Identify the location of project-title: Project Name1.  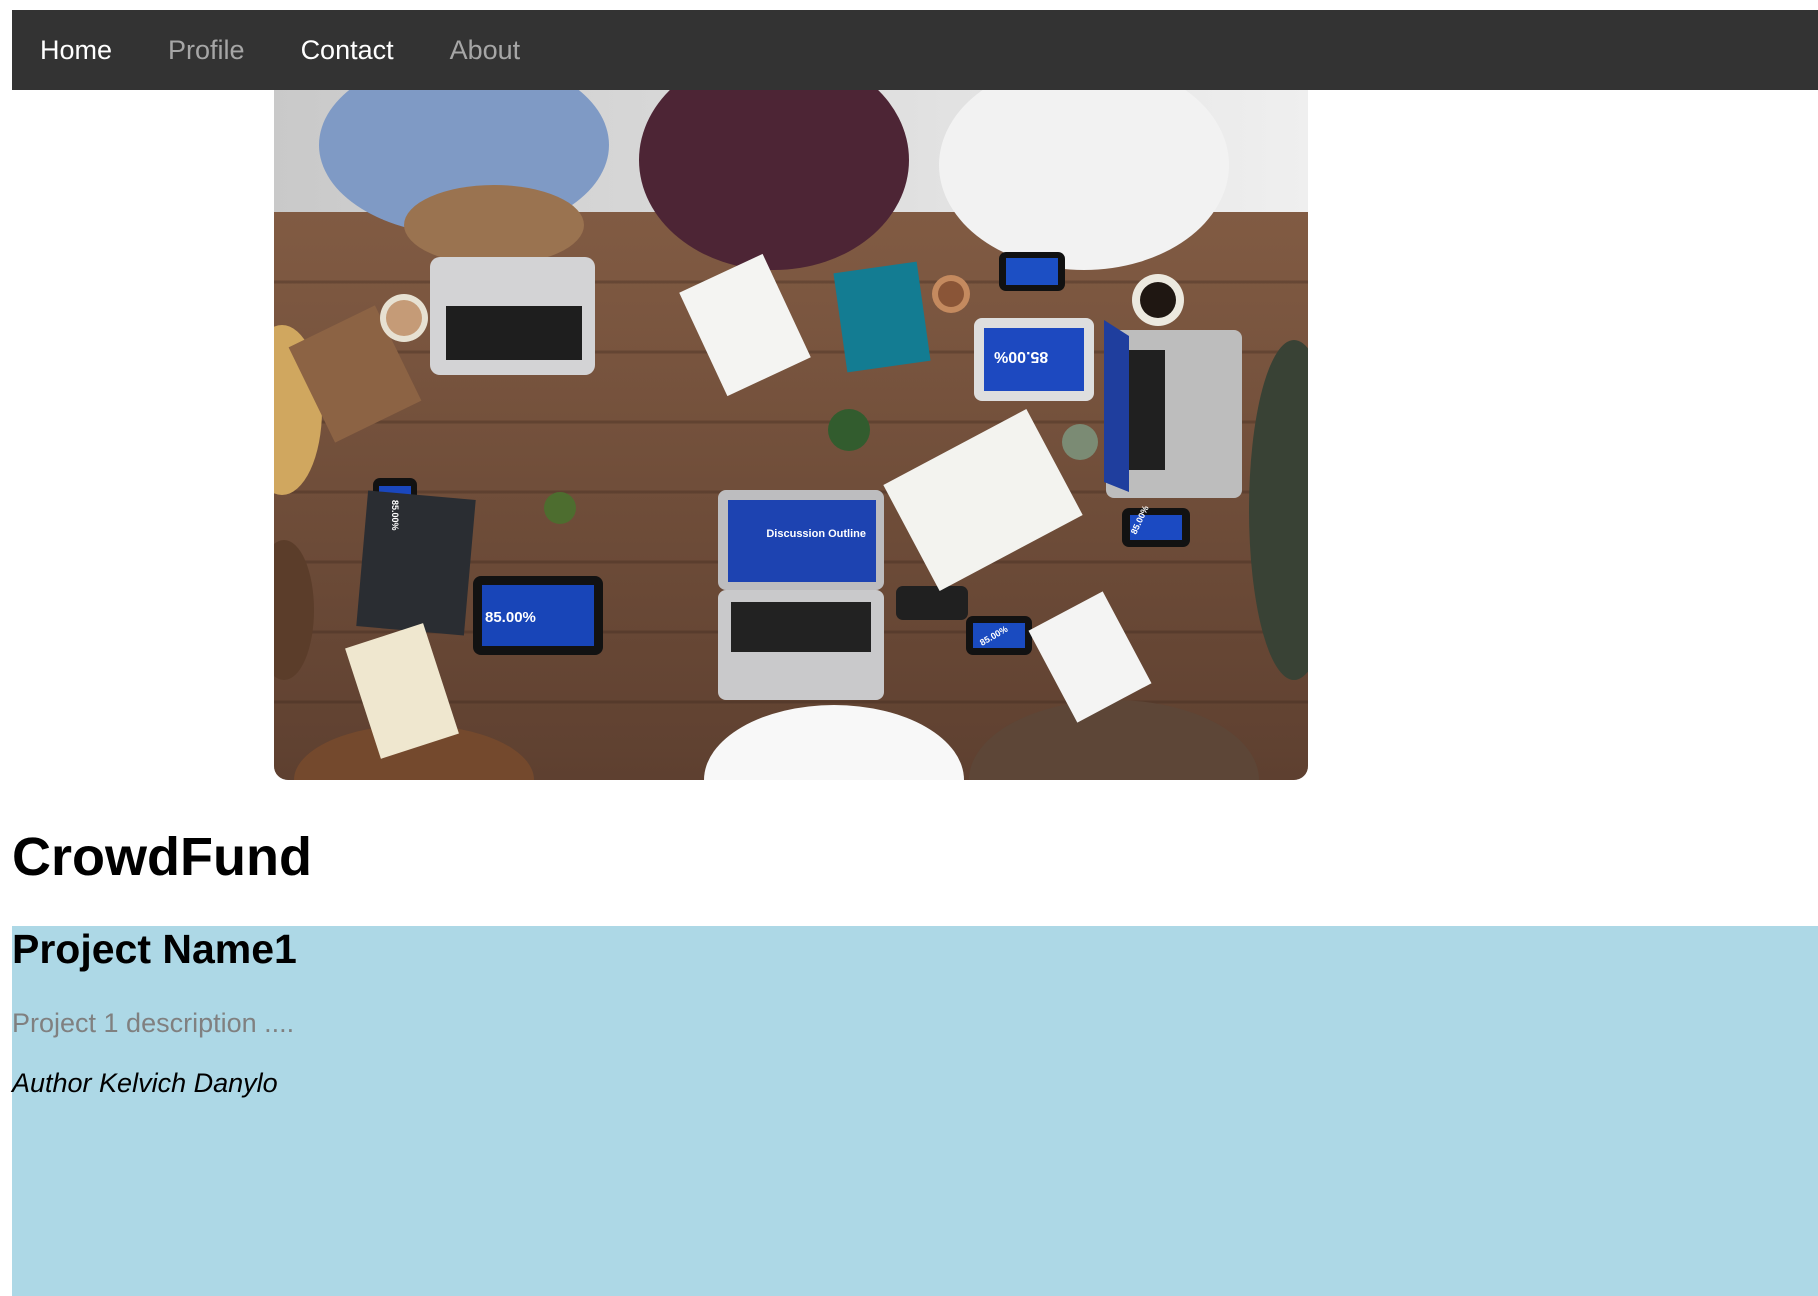
(154, 949).